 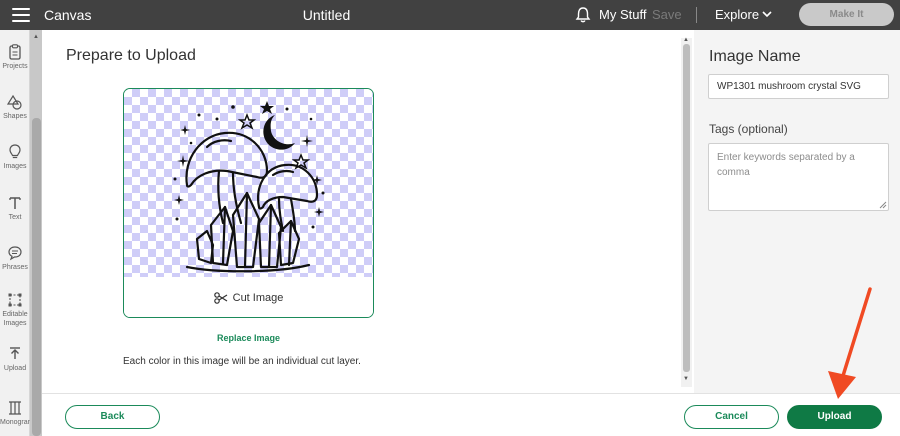 I want to click on editable-images-icon, so click(x=15, y=300).